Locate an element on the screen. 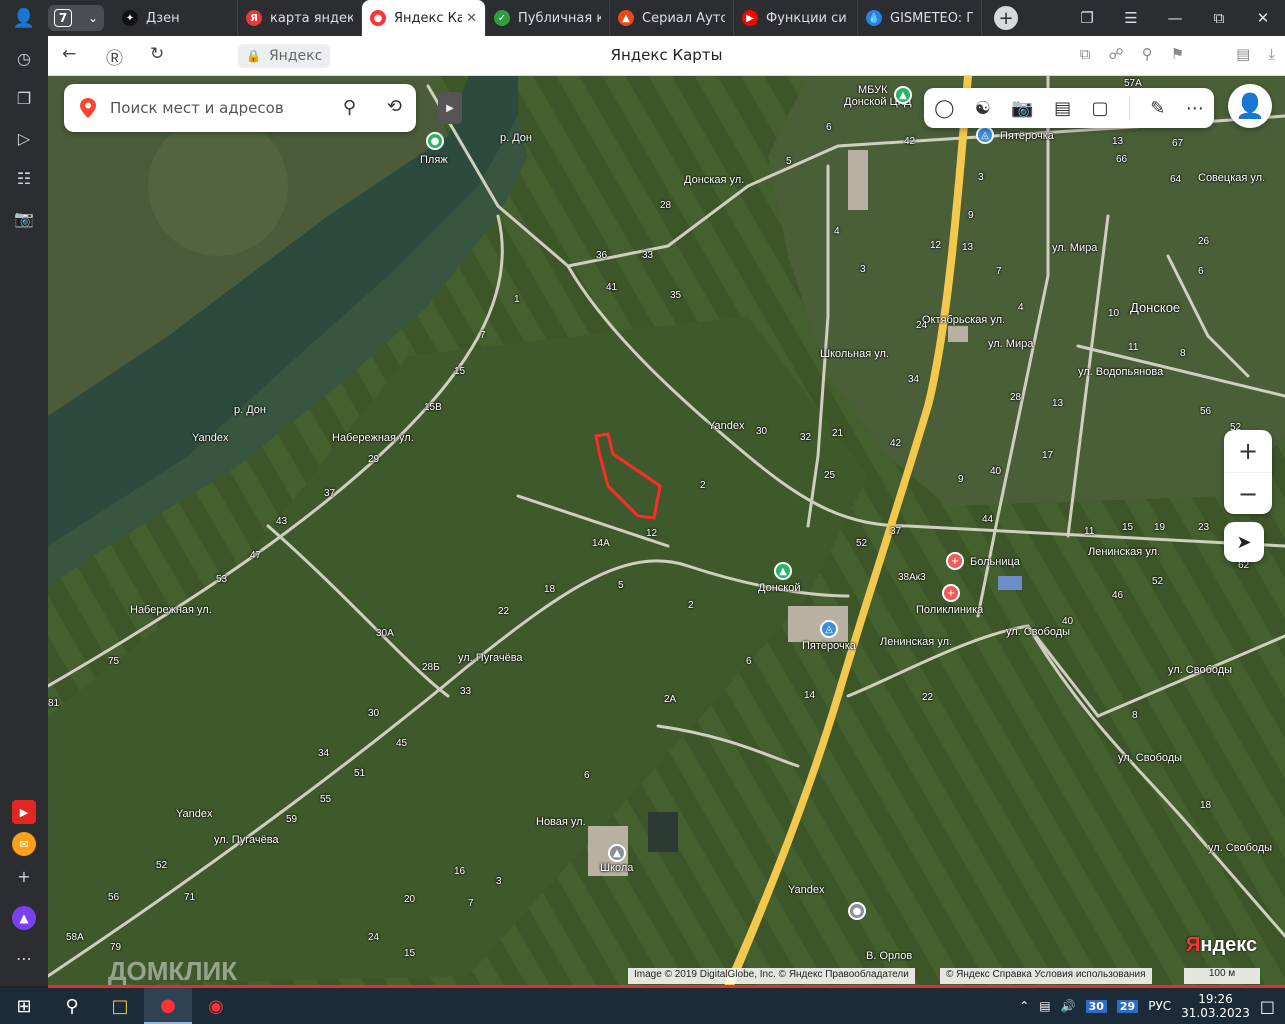 The image size is (1285, 1024). tab-count-button: 7 ⌄ is located at coordinates (76, 18).